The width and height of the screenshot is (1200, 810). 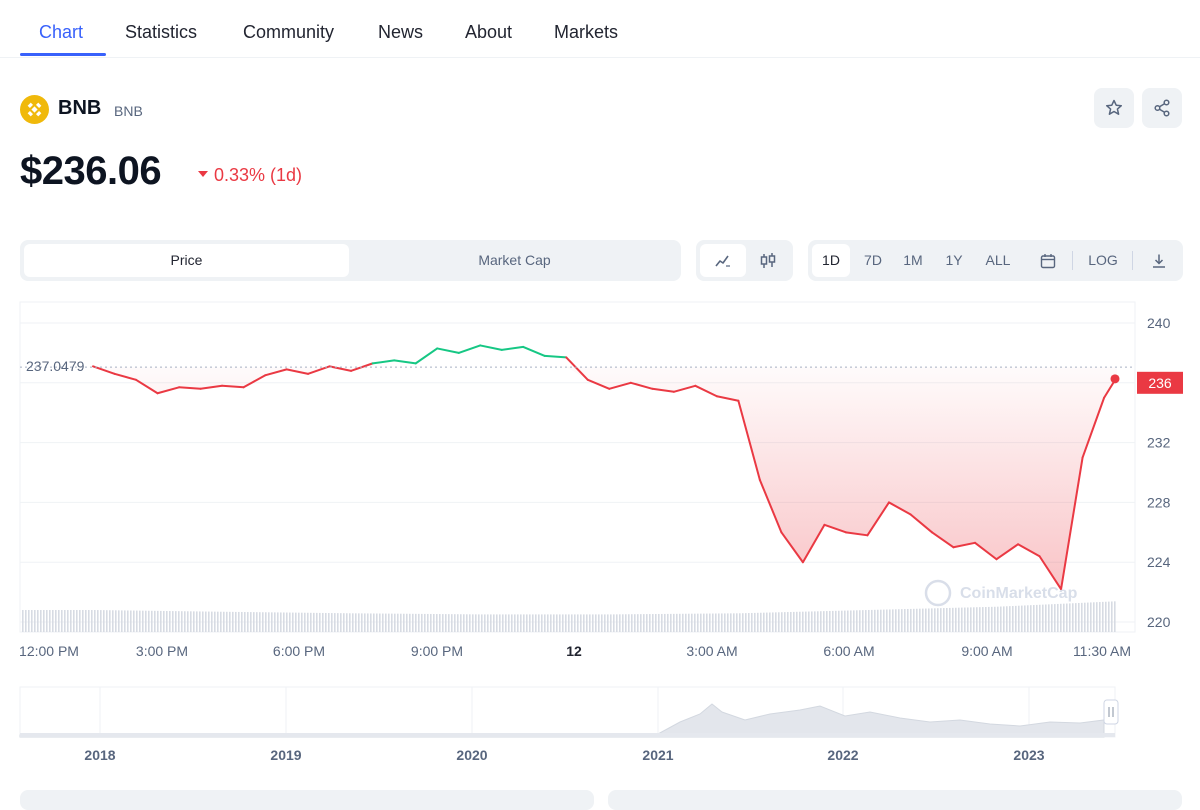 I want to click on log-scale-button: LOG, so click(x=1103, y=260).